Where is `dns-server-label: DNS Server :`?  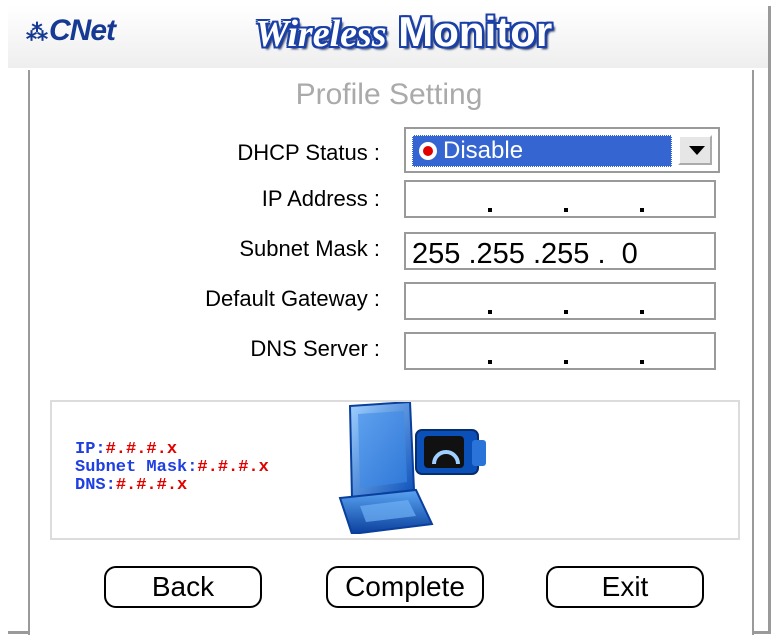 dns-server-label: DNS Server : is located at coordinates (315, 348).